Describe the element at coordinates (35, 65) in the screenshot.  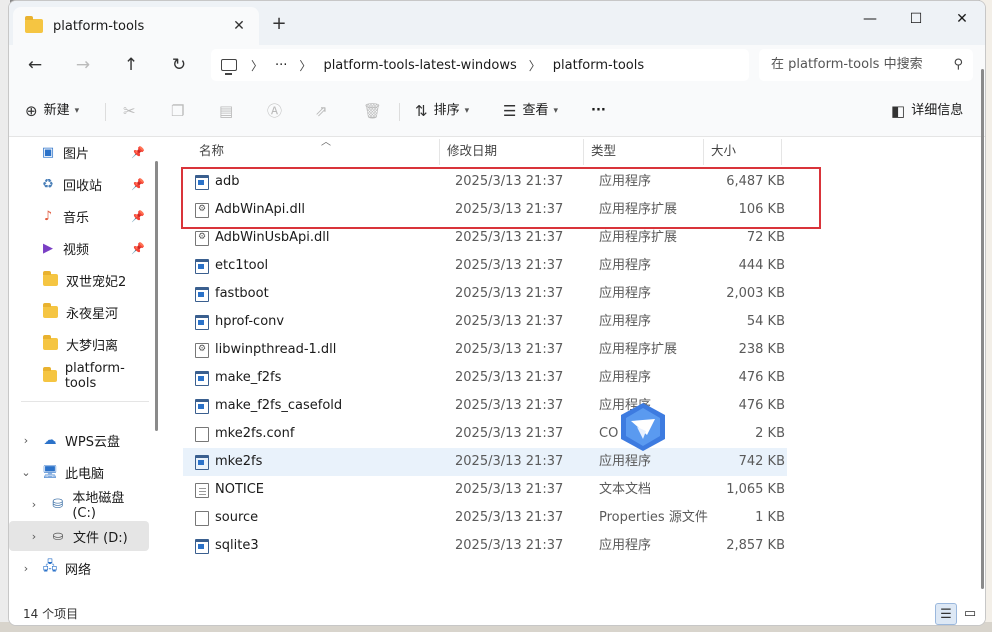
I see `back-button: ←` at that location.